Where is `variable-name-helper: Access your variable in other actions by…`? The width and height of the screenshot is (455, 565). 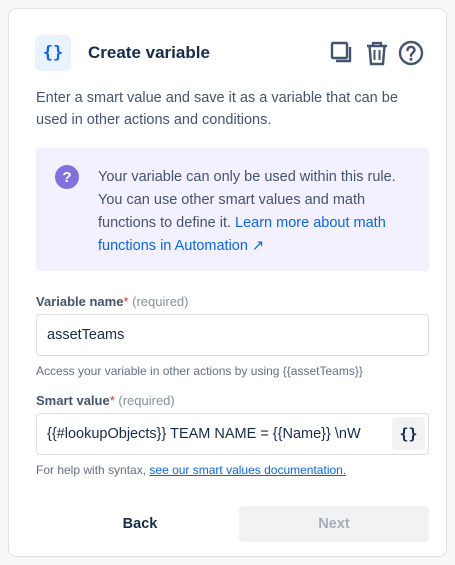 variable-name-helper: Access your variable in other actions by… is located at coordinates (199, 371).